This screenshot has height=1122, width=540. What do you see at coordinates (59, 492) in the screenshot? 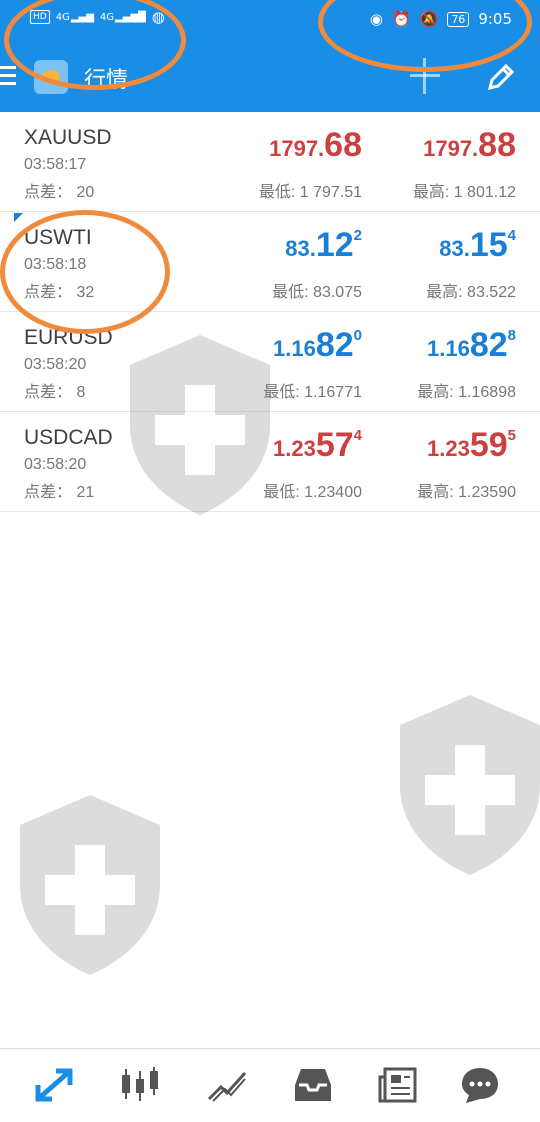
I see `spread-value: 点差： 21` at bounding box center [59, 492].